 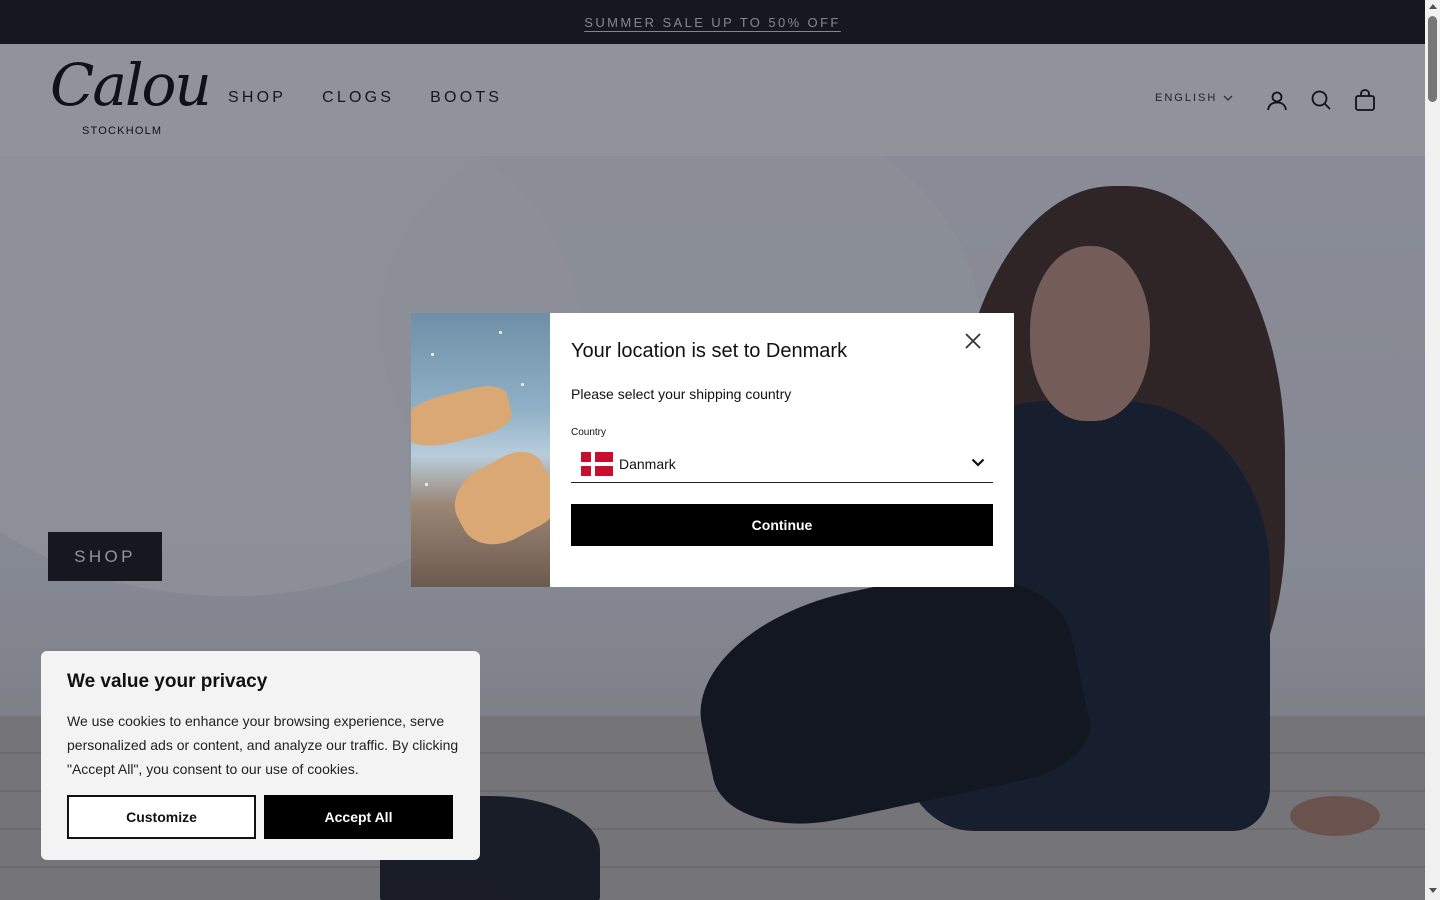 What do you see at coordinates (681, 394) in the screenshot?
I see `modal-subtitle: Please select your shipping country` at bounding box center [681, 394].